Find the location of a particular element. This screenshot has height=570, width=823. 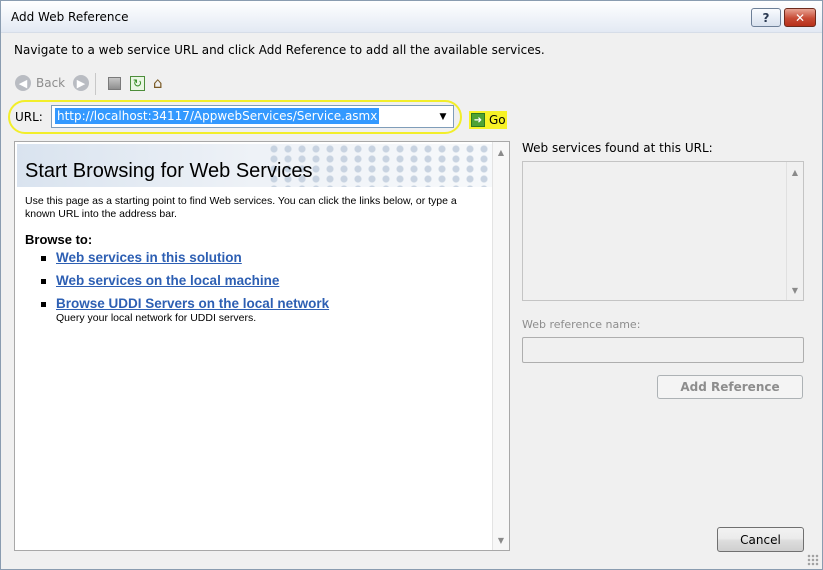

forward-button: ▶ is located at coordinates (81, 83).